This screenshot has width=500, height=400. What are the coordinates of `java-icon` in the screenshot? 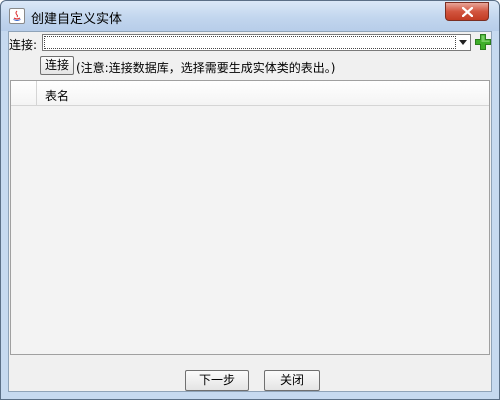 It's located at (17, 16).